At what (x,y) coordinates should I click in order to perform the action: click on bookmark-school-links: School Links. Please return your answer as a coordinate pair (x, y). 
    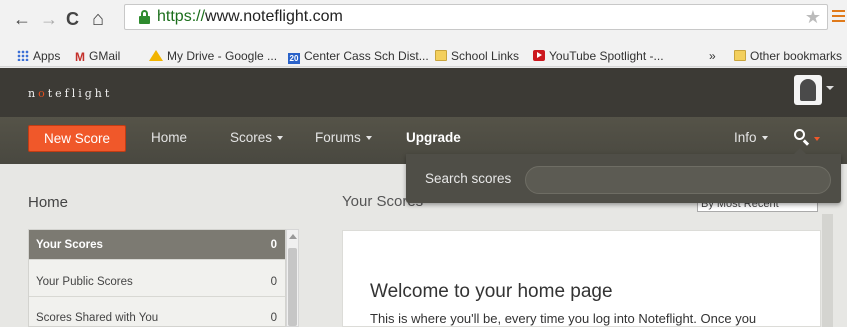
    Looking at the image, I should click on (477, 56).